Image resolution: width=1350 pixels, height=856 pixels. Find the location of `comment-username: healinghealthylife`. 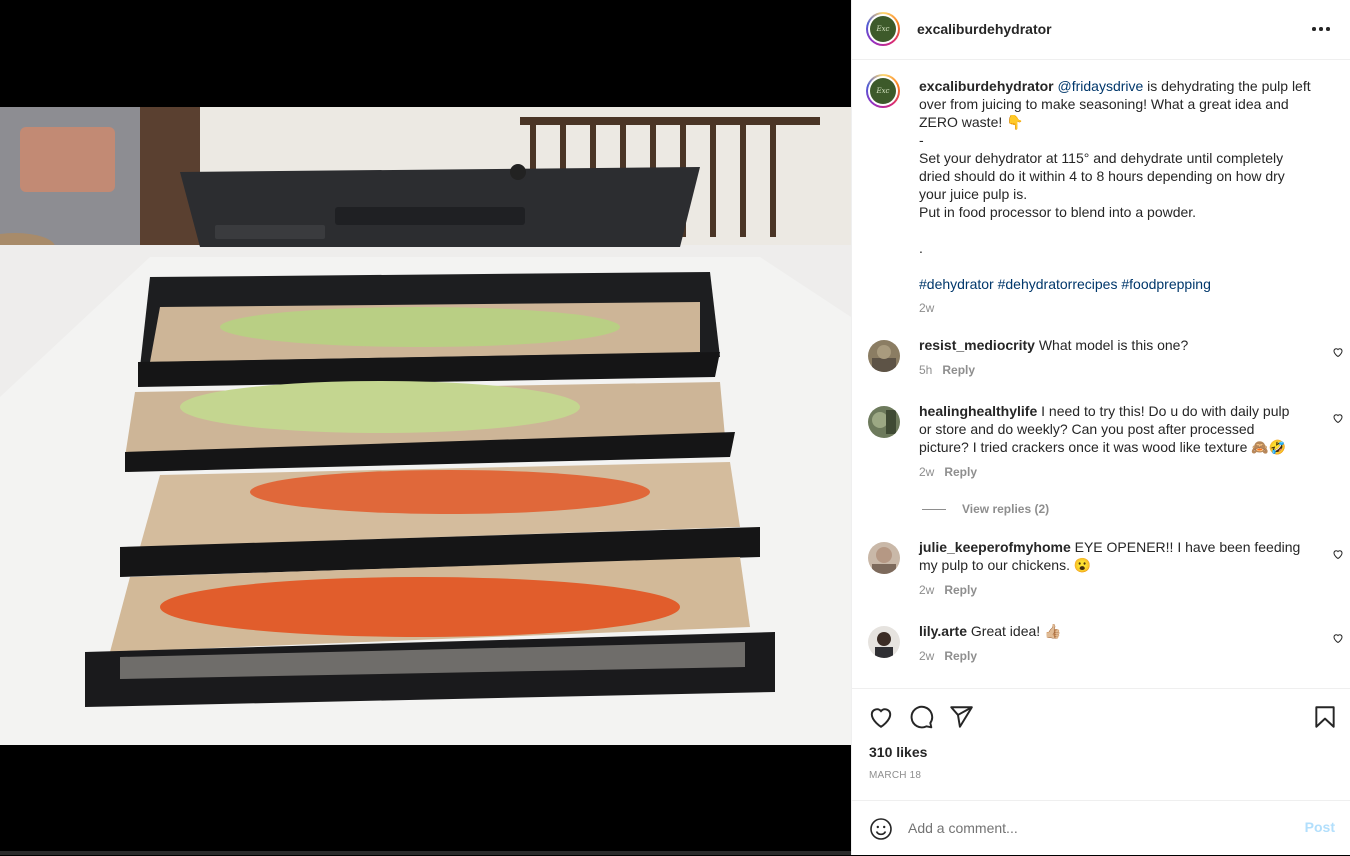

comment-username: healinghealthylife is located at coordinates (978, 411).